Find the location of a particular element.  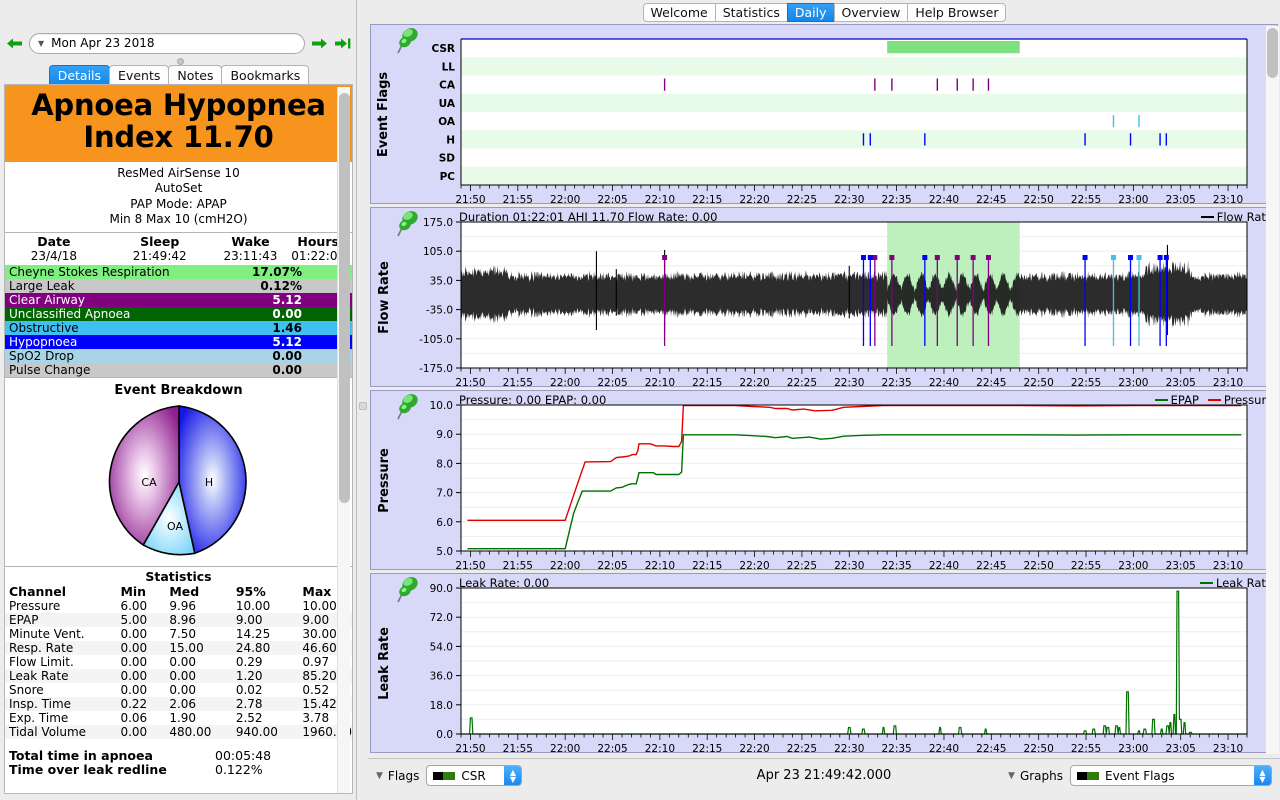

chevron-down-icon: ▼ is located at coordinates (41, 43).